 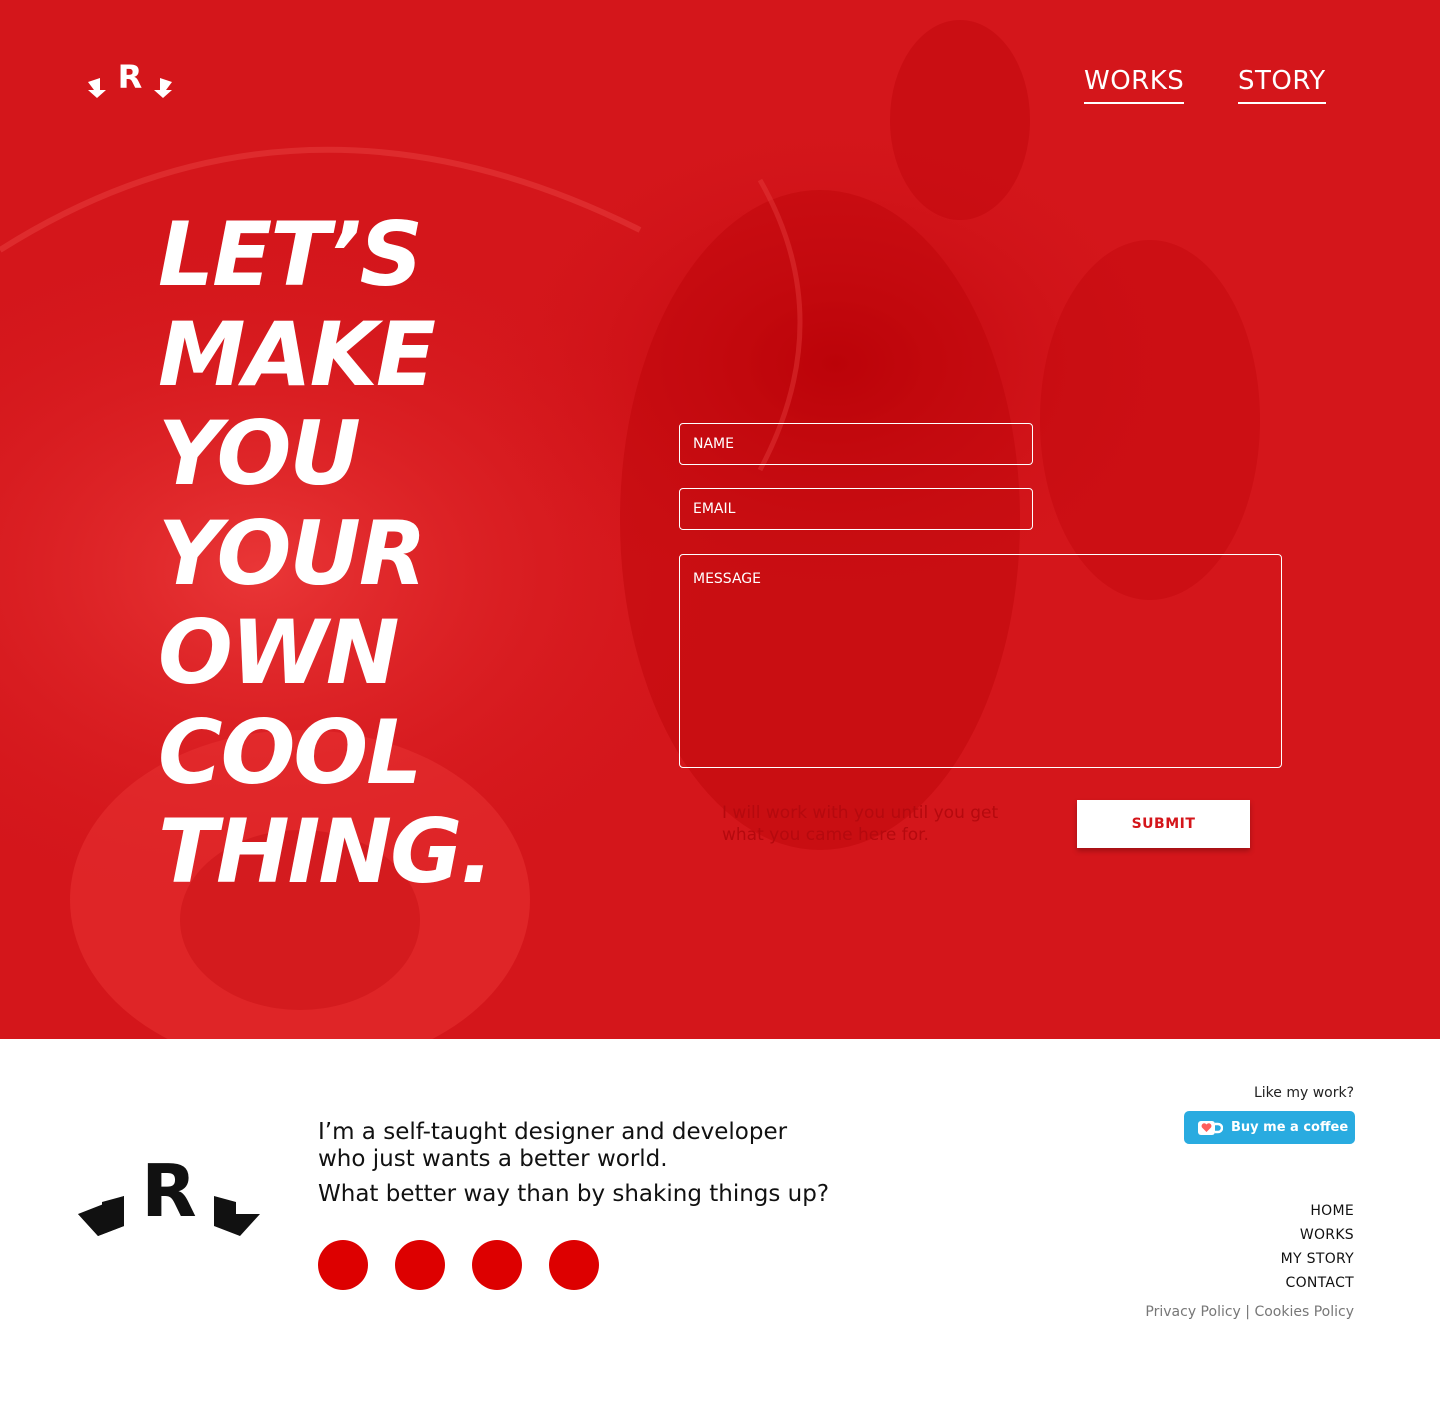 What do you see at coordinates (290, 752) in the screenshot?
I see `headline-line: COOL` at bounding box center [290, 752].